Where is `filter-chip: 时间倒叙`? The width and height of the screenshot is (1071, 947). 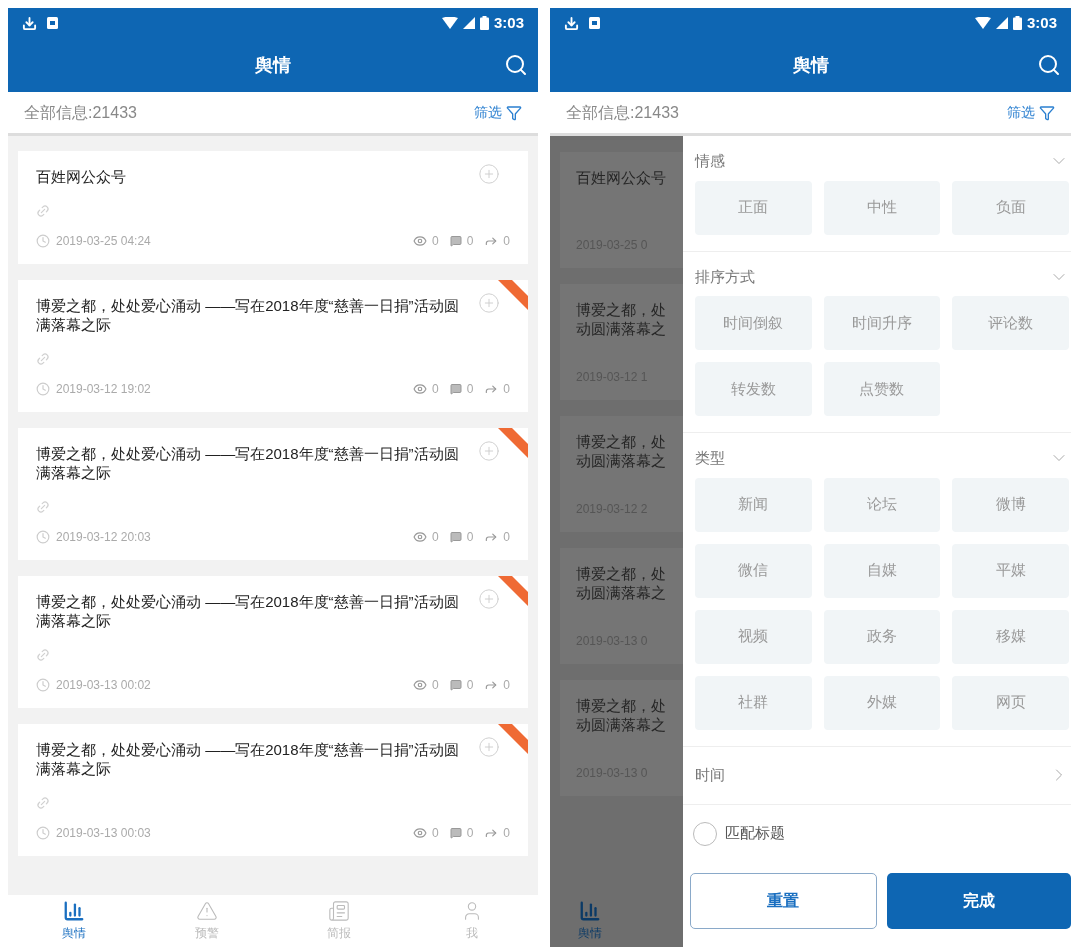 filter-chip: 时间倒叙 is located at coordinates (753, 323).